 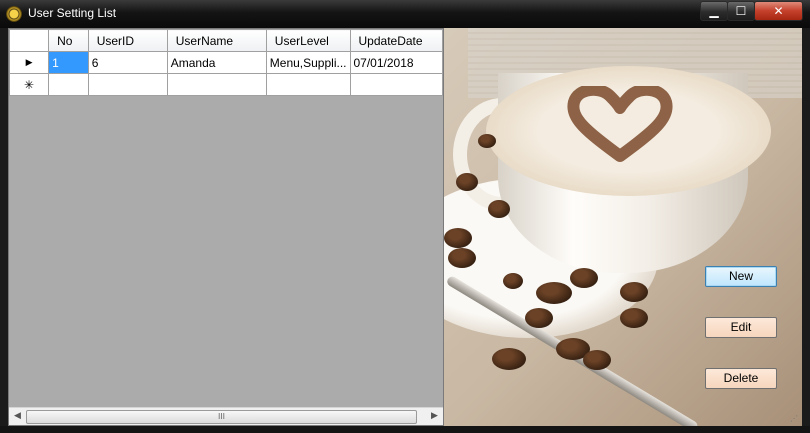 What do you see at coordinates (127, 62) in the screenshot?
I see `cell-userid: 6` at bounding box center [127, 62].